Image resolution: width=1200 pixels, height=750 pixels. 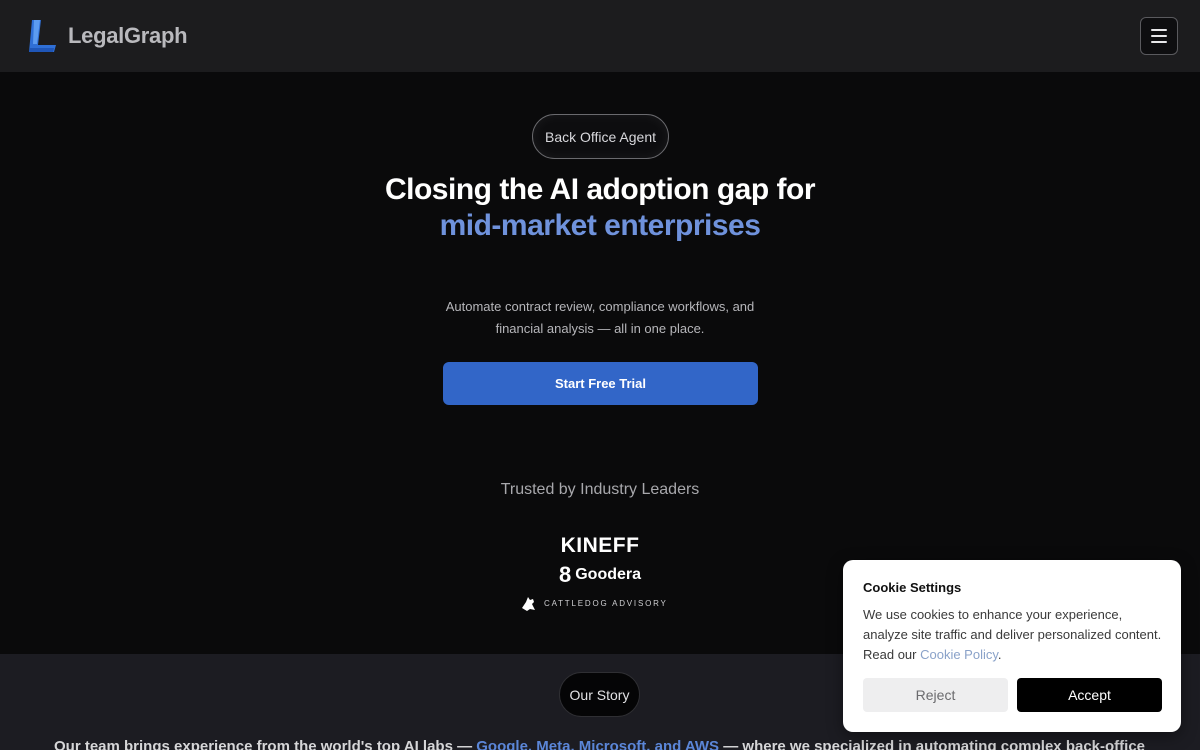 What do you see at coordinates (1159, 36) in the screenshot?
I see `hamburger-menu-button` at bounding box center [1159, 36].